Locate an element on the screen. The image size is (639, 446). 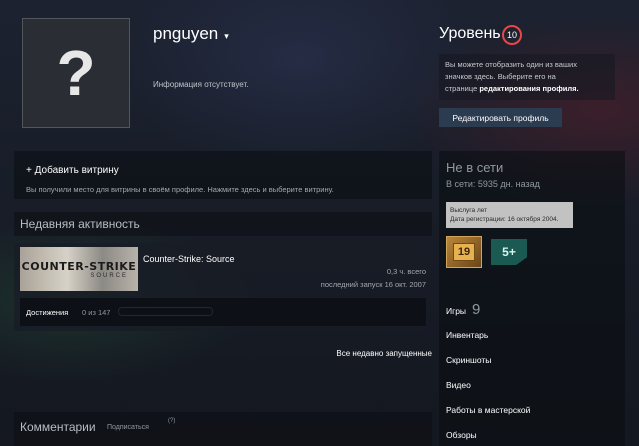
sidebar-item-workshop: Работы в мастерской is located at coordinates (488, 410).